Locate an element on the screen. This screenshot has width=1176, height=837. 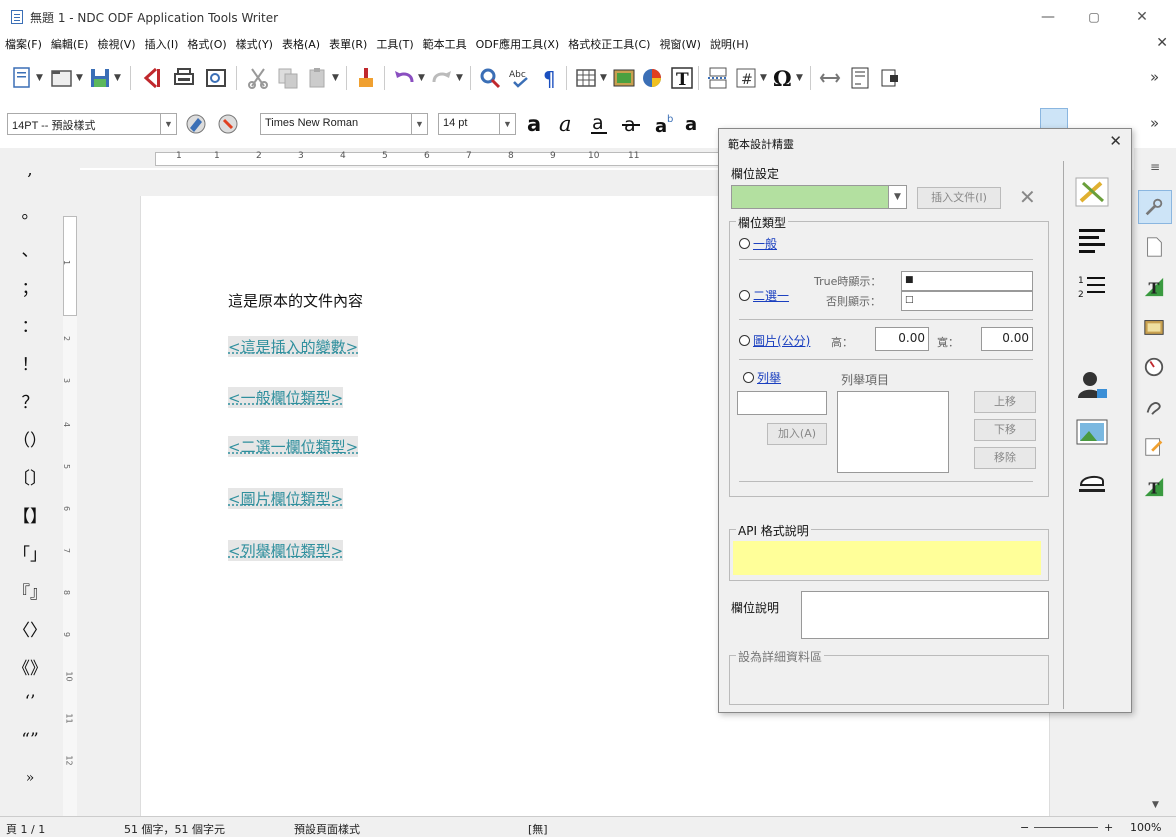
new-style-icon is located at coordinates (228, 124).